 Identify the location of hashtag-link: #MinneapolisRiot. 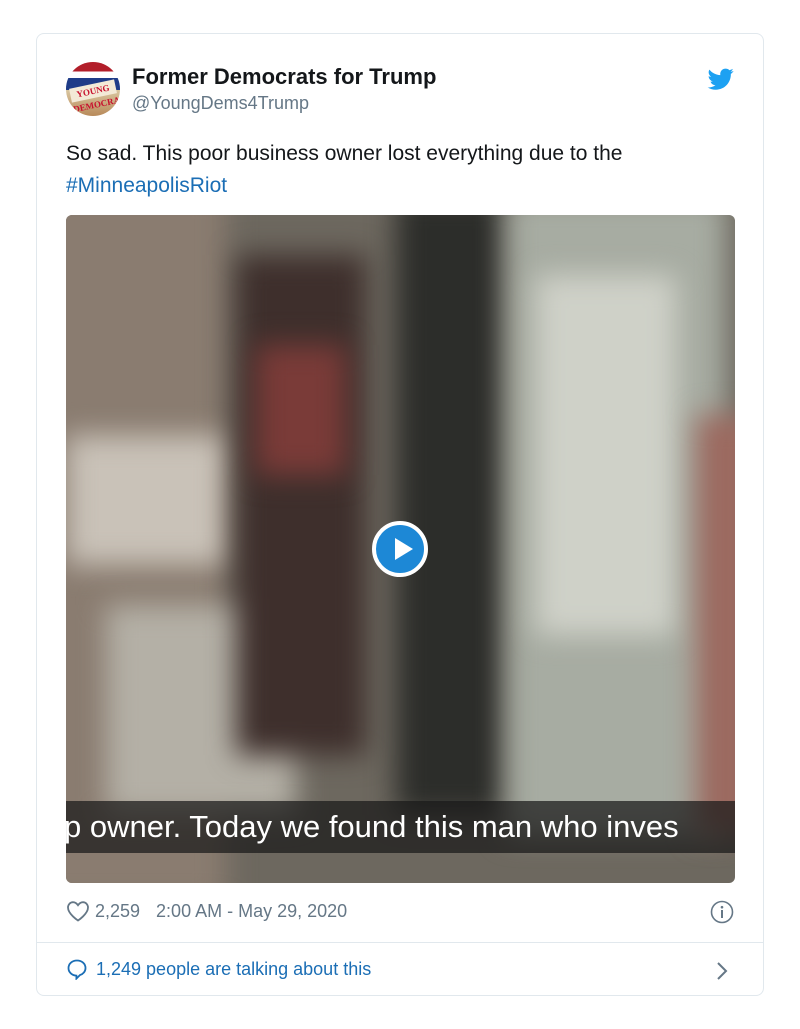
(146, 185).